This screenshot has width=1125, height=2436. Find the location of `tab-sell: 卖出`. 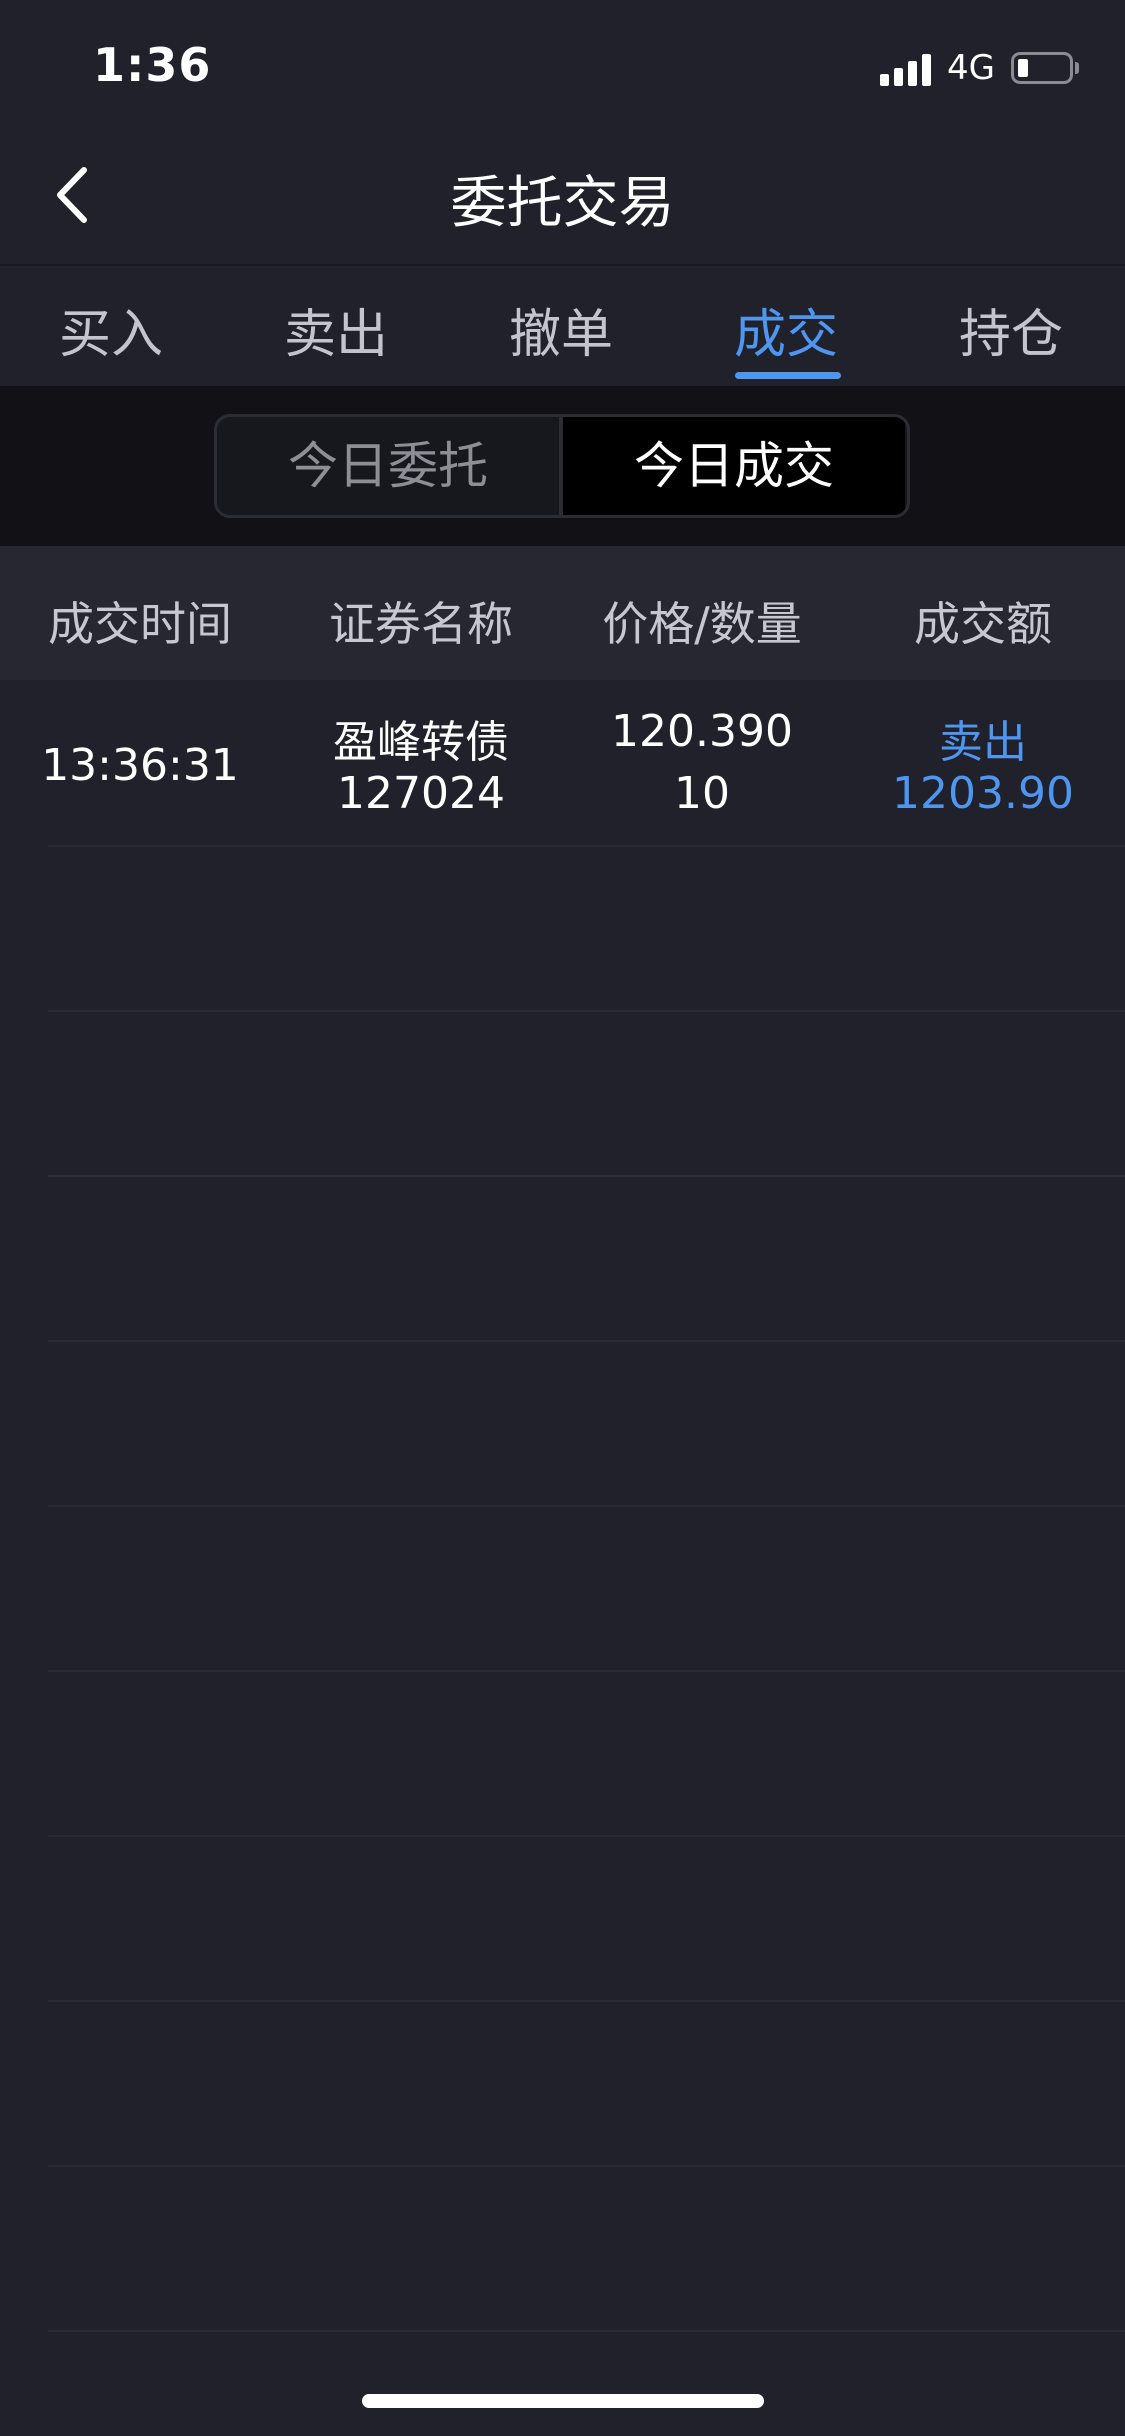

tab-sell: 卖出 is located at coordinates (336, 329).